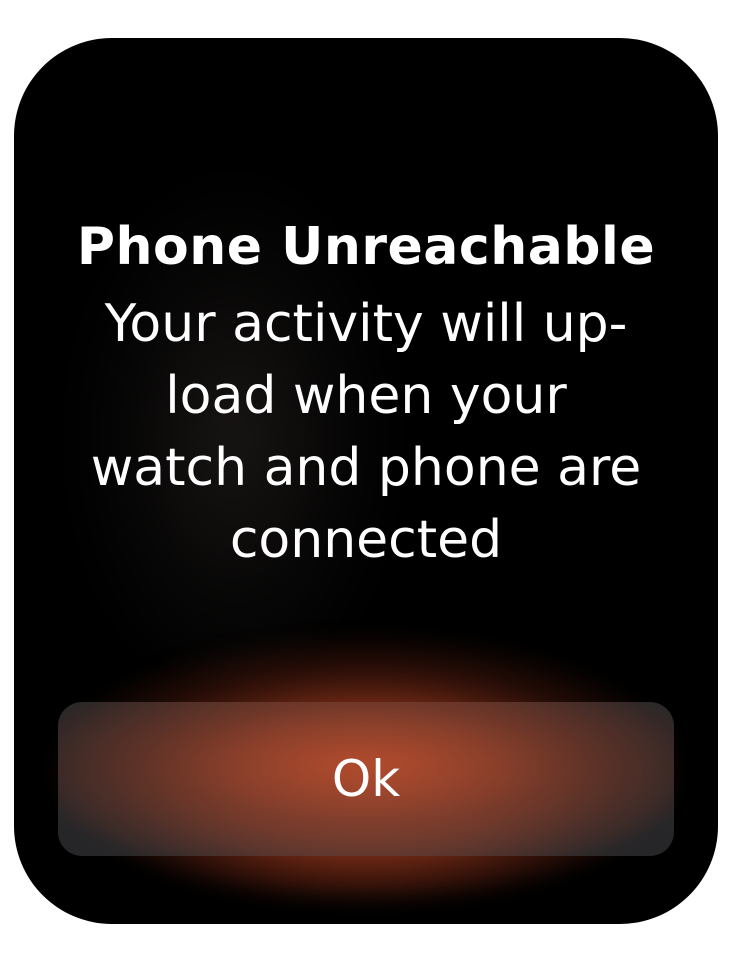 The width and height of the screenshot is (732, 968). Describe the element at coordinates (366, 247) in the screenshot. I see `alert-title: Phone Unreachable` at that location.